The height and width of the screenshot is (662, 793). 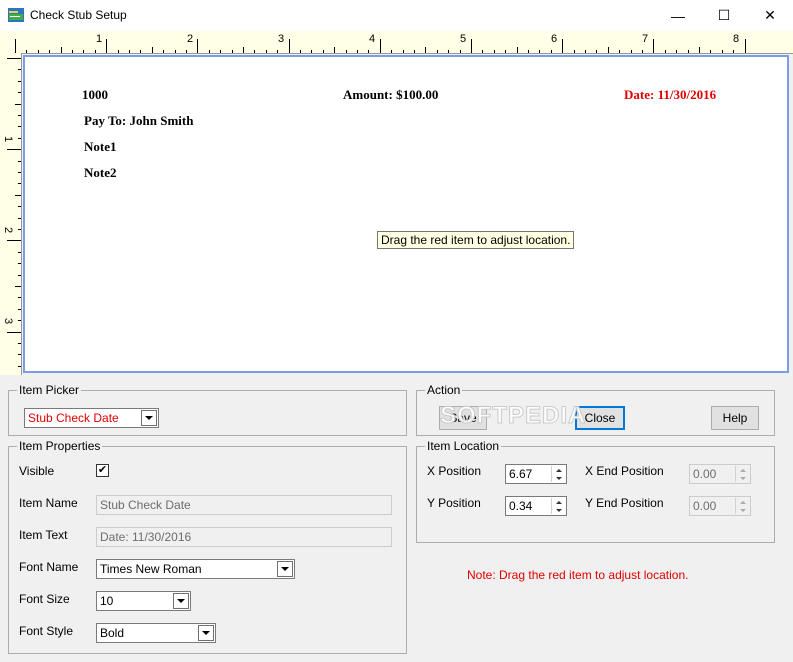 I want to click on item-properties-title: Item Properties, so click(x=60, y=446).